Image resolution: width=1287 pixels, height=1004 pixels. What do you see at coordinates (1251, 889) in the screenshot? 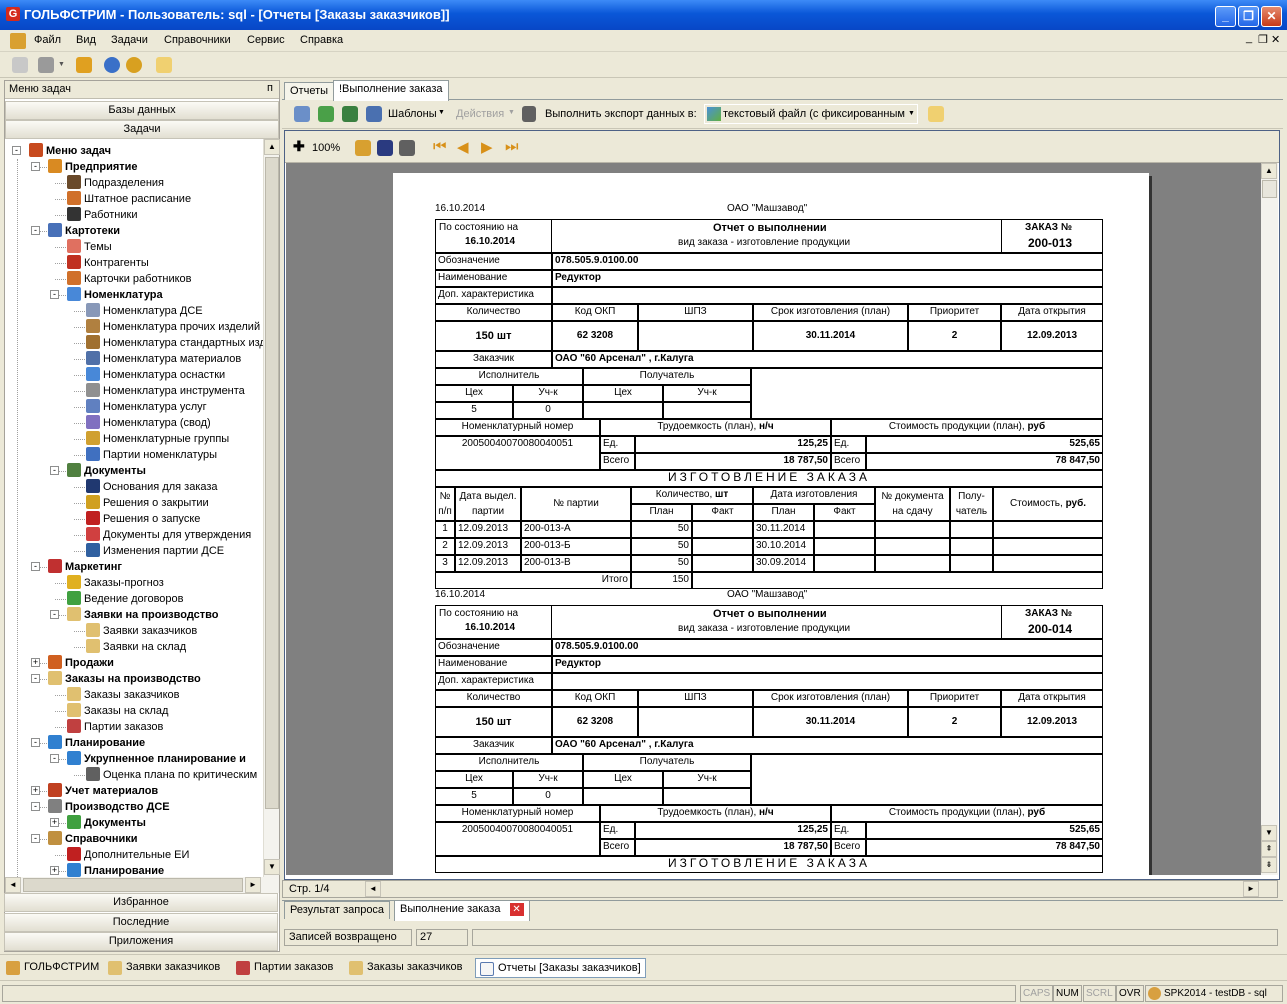
I see `hscroll-right-button: ►` at bounding box center [1251, 889].